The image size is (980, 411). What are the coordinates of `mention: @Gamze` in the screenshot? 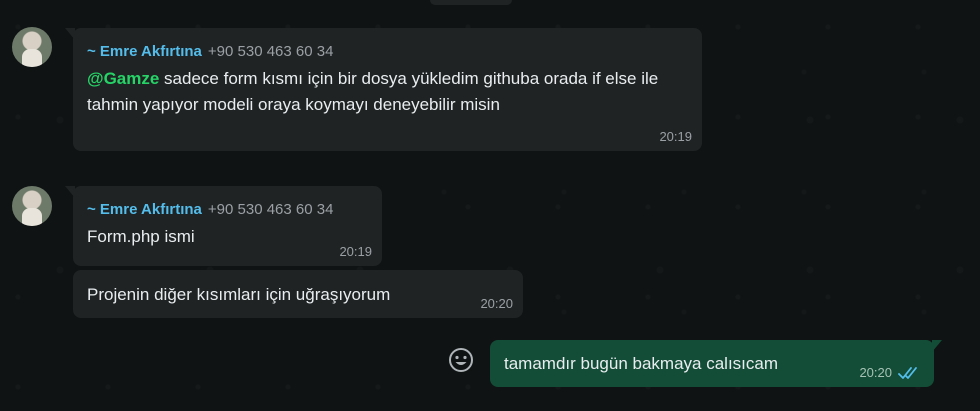 It's located at (123, 78).